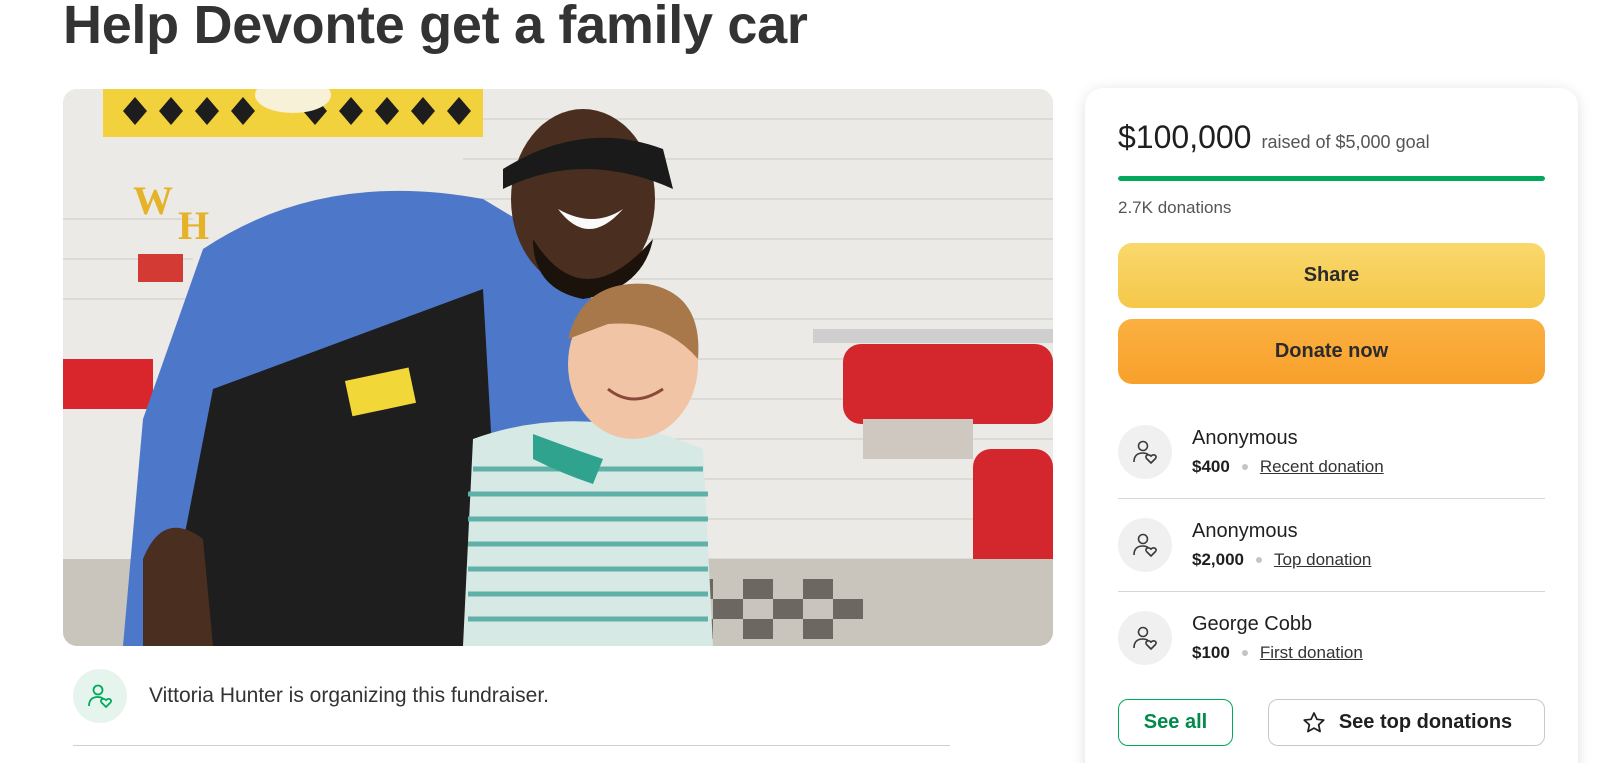 This screenshot has width=1600, height=763. What do you see at coordinates (435, 27) in the screenshot?
I see `campaign-title: Help Devonte get a family car` at bounding box center [435, 27].